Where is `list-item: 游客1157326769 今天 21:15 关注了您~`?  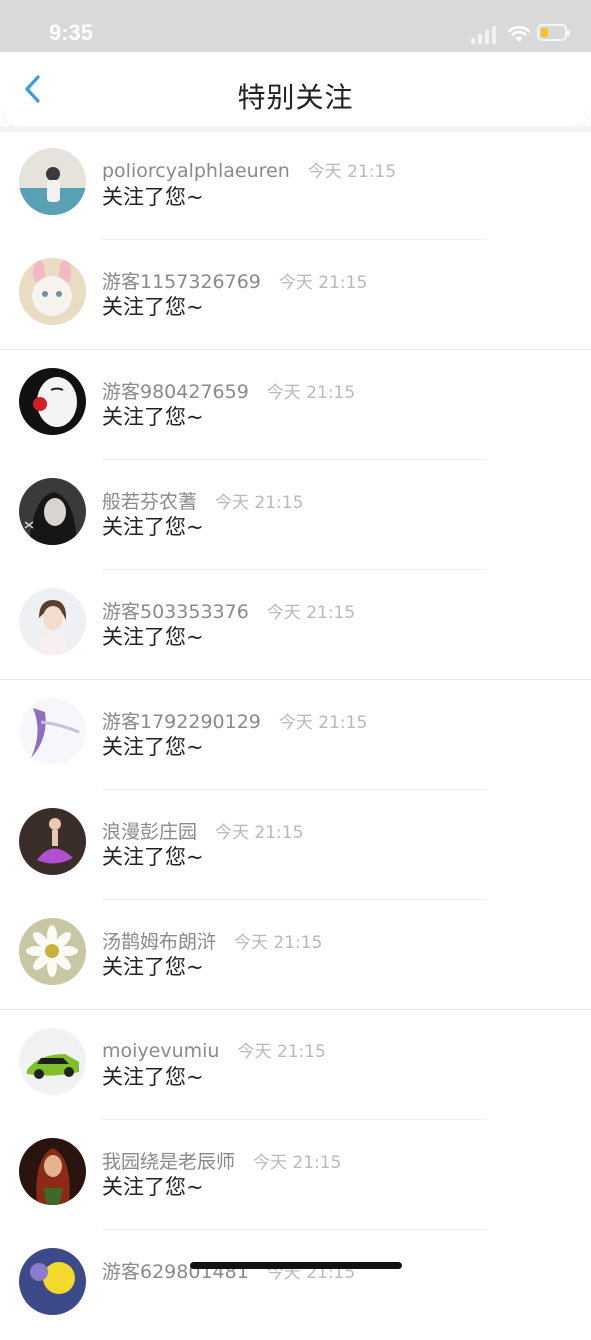
list-item: 游客1157326769 今天 21:15 关注了您~ is located at coordinates (295, 295).